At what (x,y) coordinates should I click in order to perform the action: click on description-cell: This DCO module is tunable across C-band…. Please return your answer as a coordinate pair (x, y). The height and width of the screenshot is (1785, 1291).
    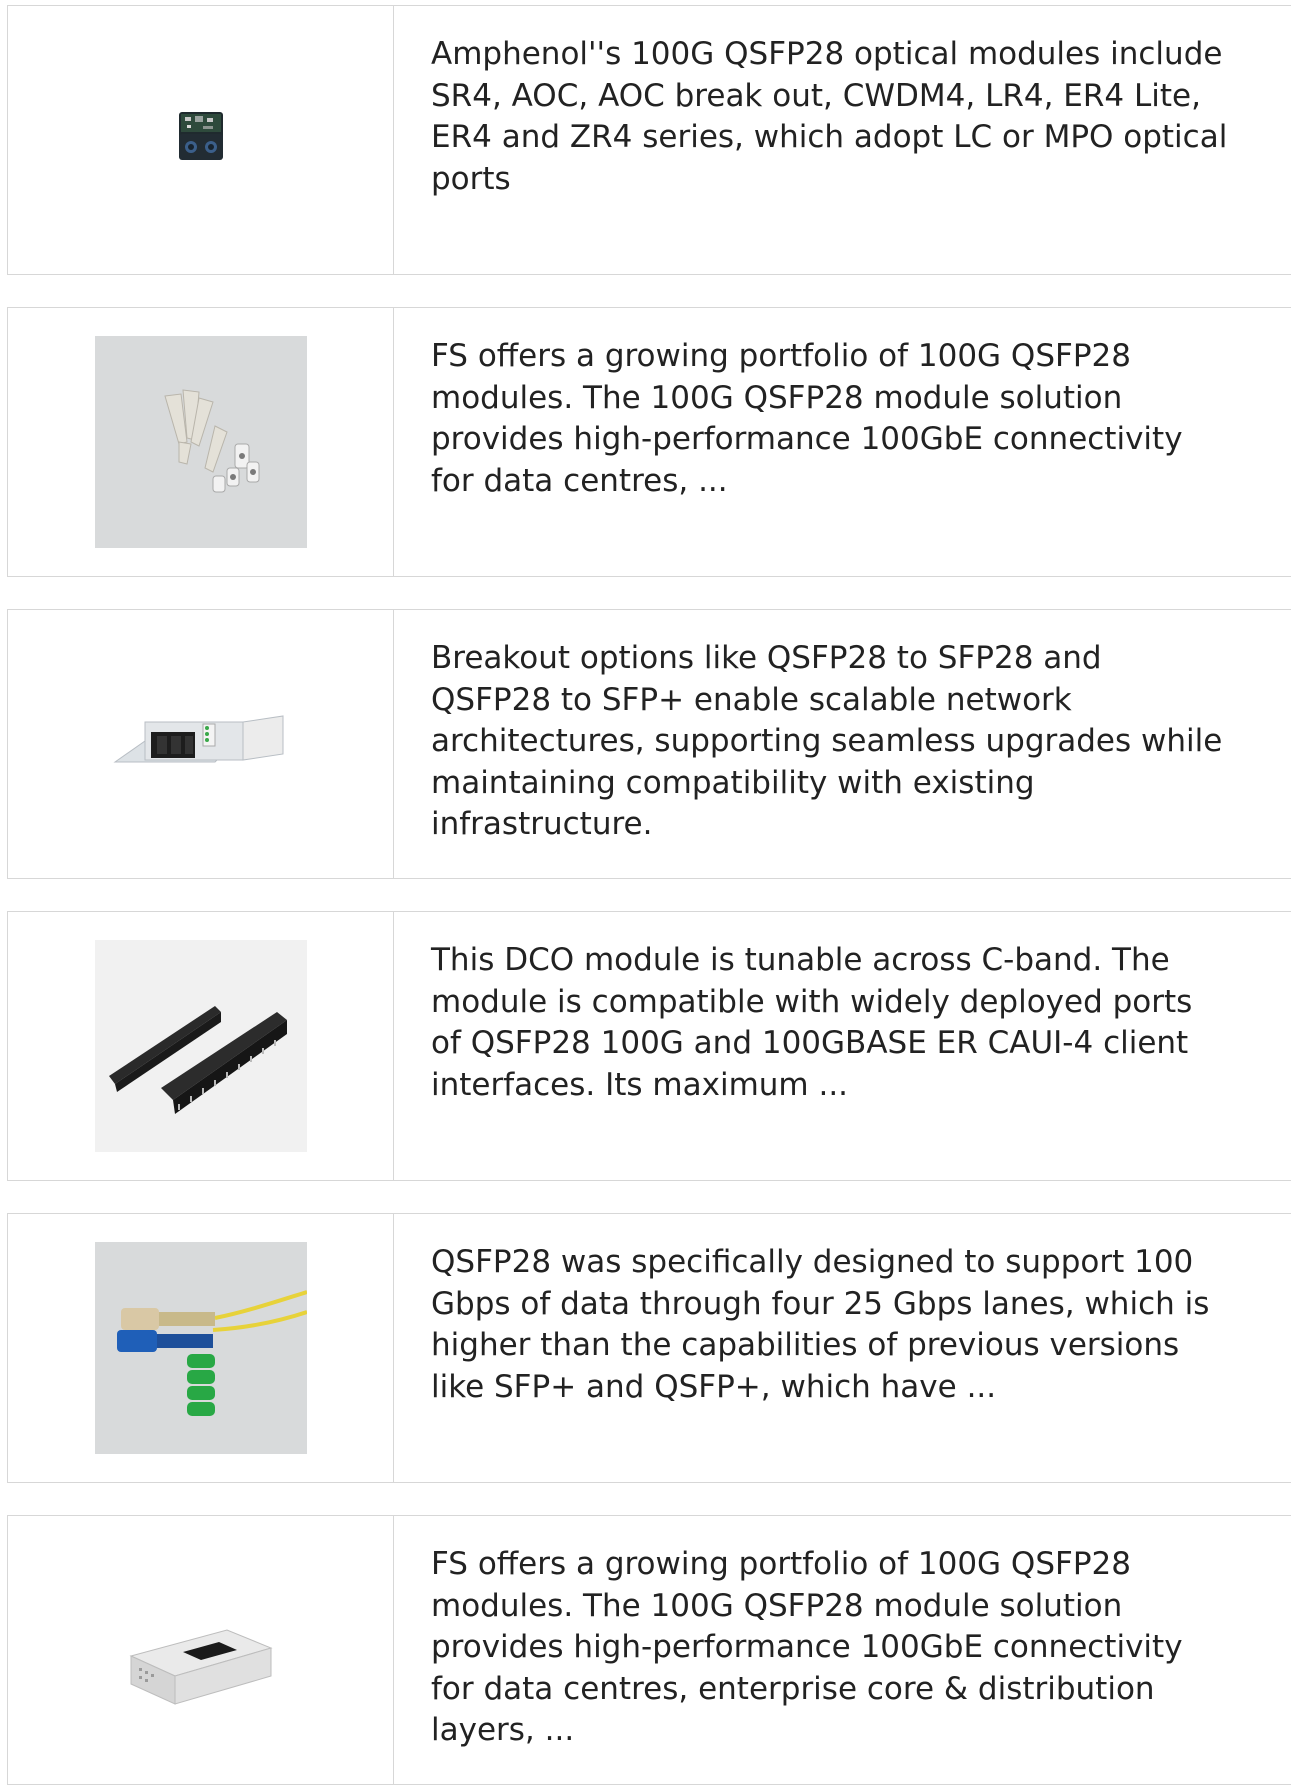
    Looking at the image, I should click on (842, 1046).